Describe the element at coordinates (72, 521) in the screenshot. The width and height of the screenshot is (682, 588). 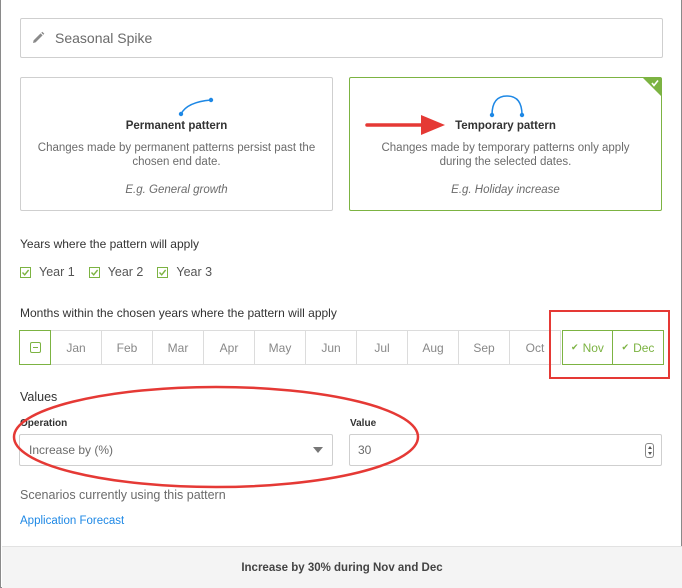
I see `scenario-link: Application Forecast` at that location.